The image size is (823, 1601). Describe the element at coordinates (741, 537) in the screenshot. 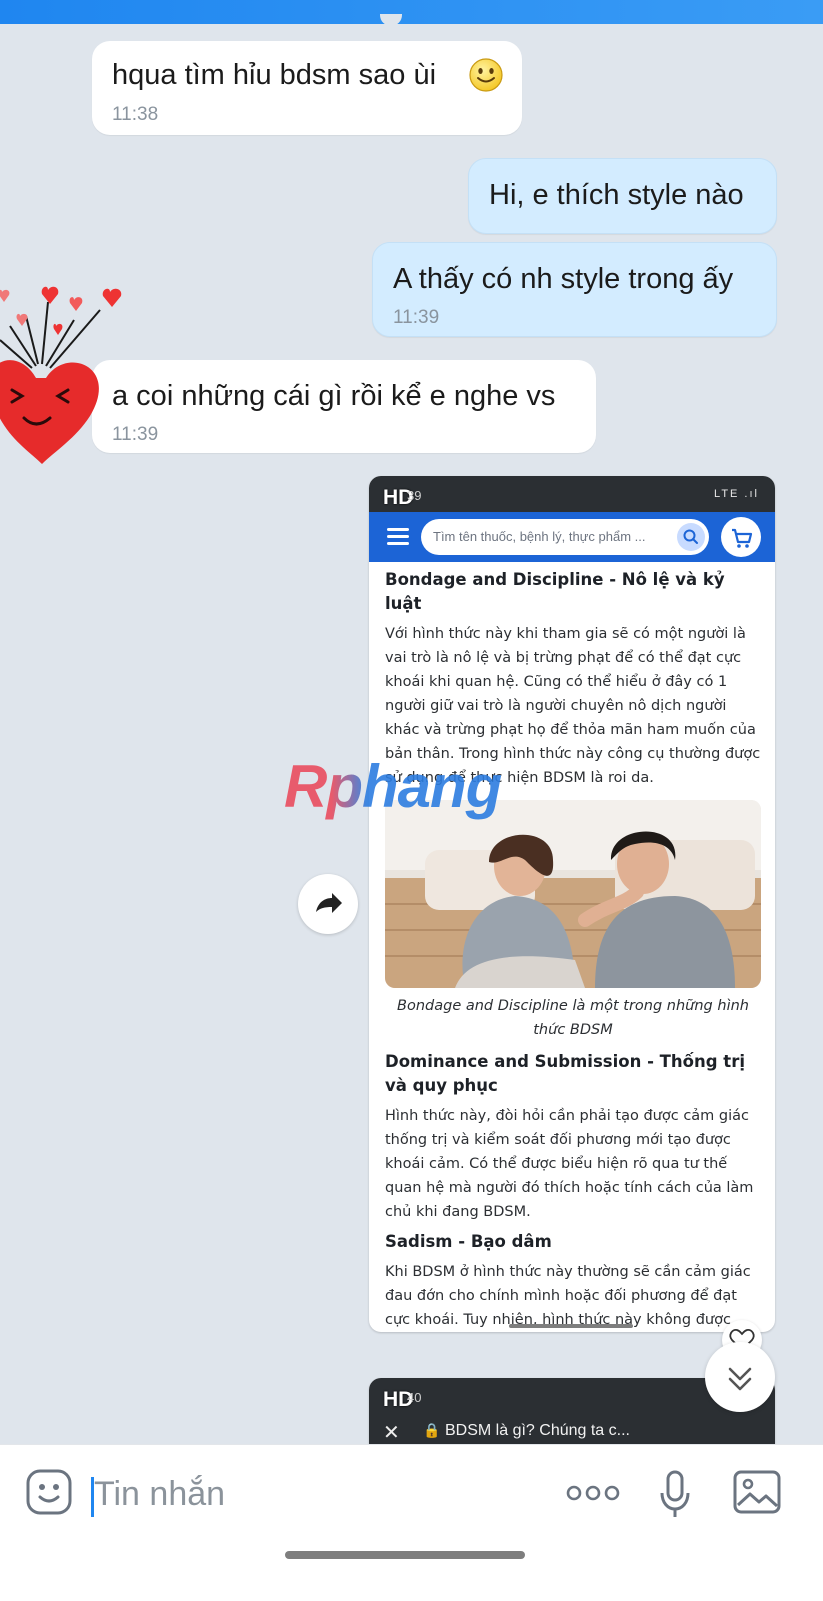

I see `cart-icon` at that location.